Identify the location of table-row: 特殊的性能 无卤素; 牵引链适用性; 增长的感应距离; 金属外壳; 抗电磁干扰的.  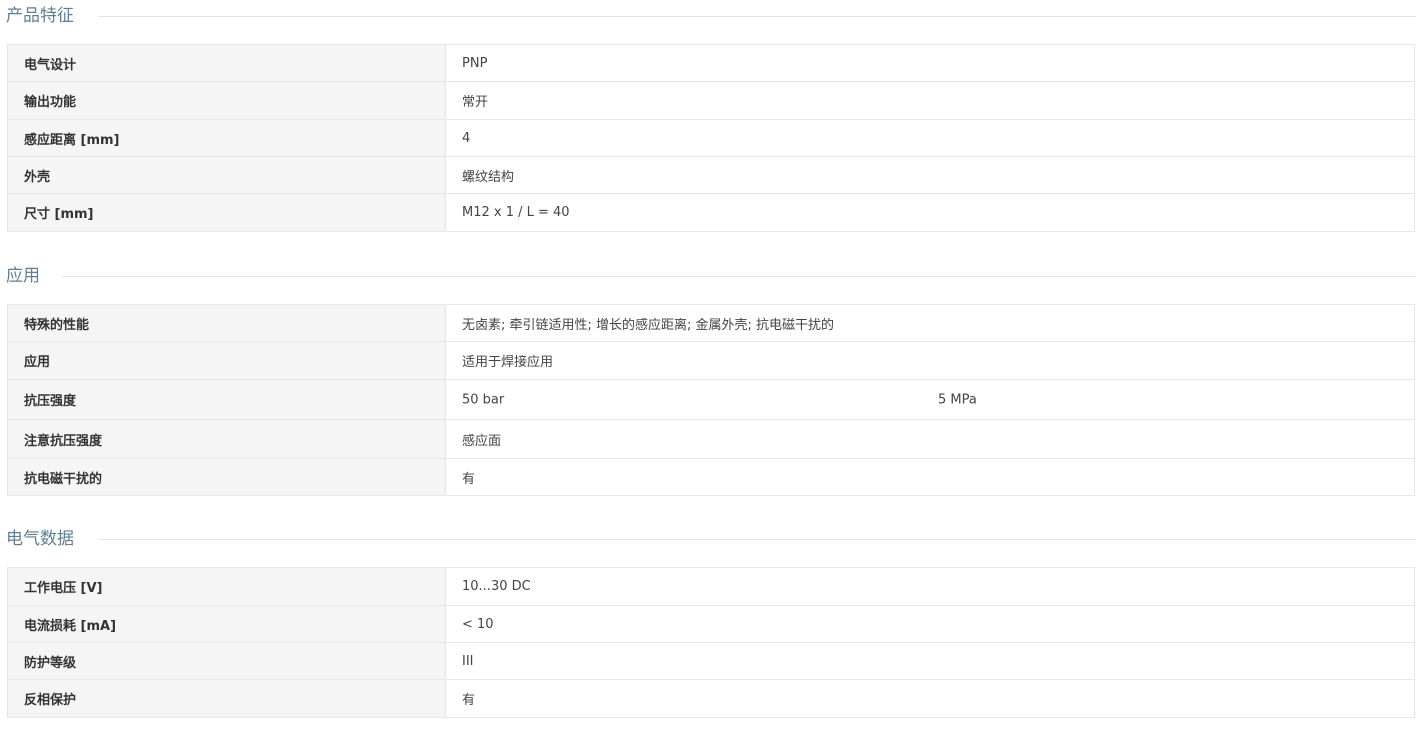
(711, 323).